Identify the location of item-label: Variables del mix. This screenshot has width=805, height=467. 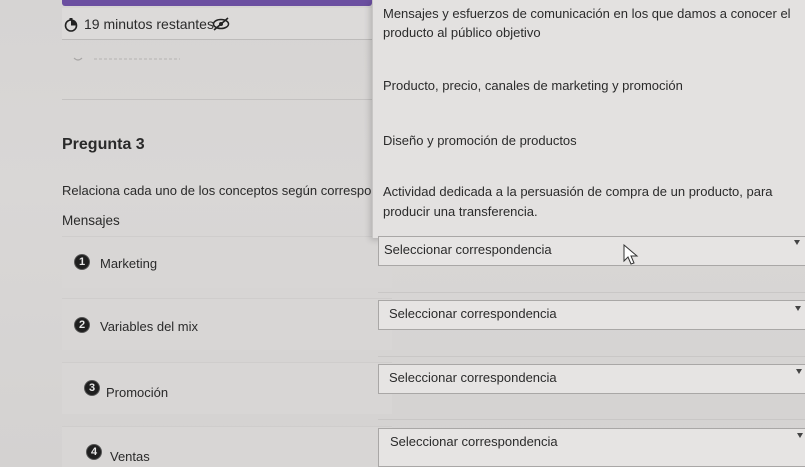
(149, 326).